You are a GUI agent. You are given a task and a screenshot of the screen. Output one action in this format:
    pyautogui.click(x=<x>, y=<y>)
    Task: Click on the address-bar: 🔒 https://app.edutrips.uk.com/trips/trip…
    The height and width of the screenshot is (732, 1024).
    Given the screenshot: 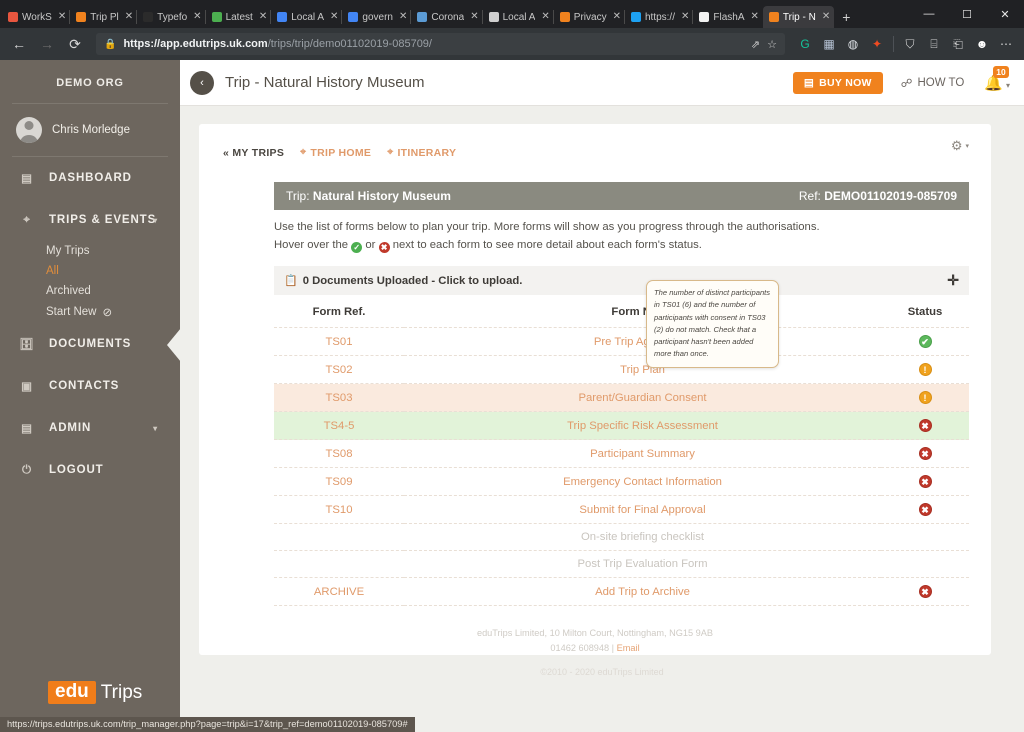 What is the action you would take?
    pyautogui.click(x=440, y=44)
    